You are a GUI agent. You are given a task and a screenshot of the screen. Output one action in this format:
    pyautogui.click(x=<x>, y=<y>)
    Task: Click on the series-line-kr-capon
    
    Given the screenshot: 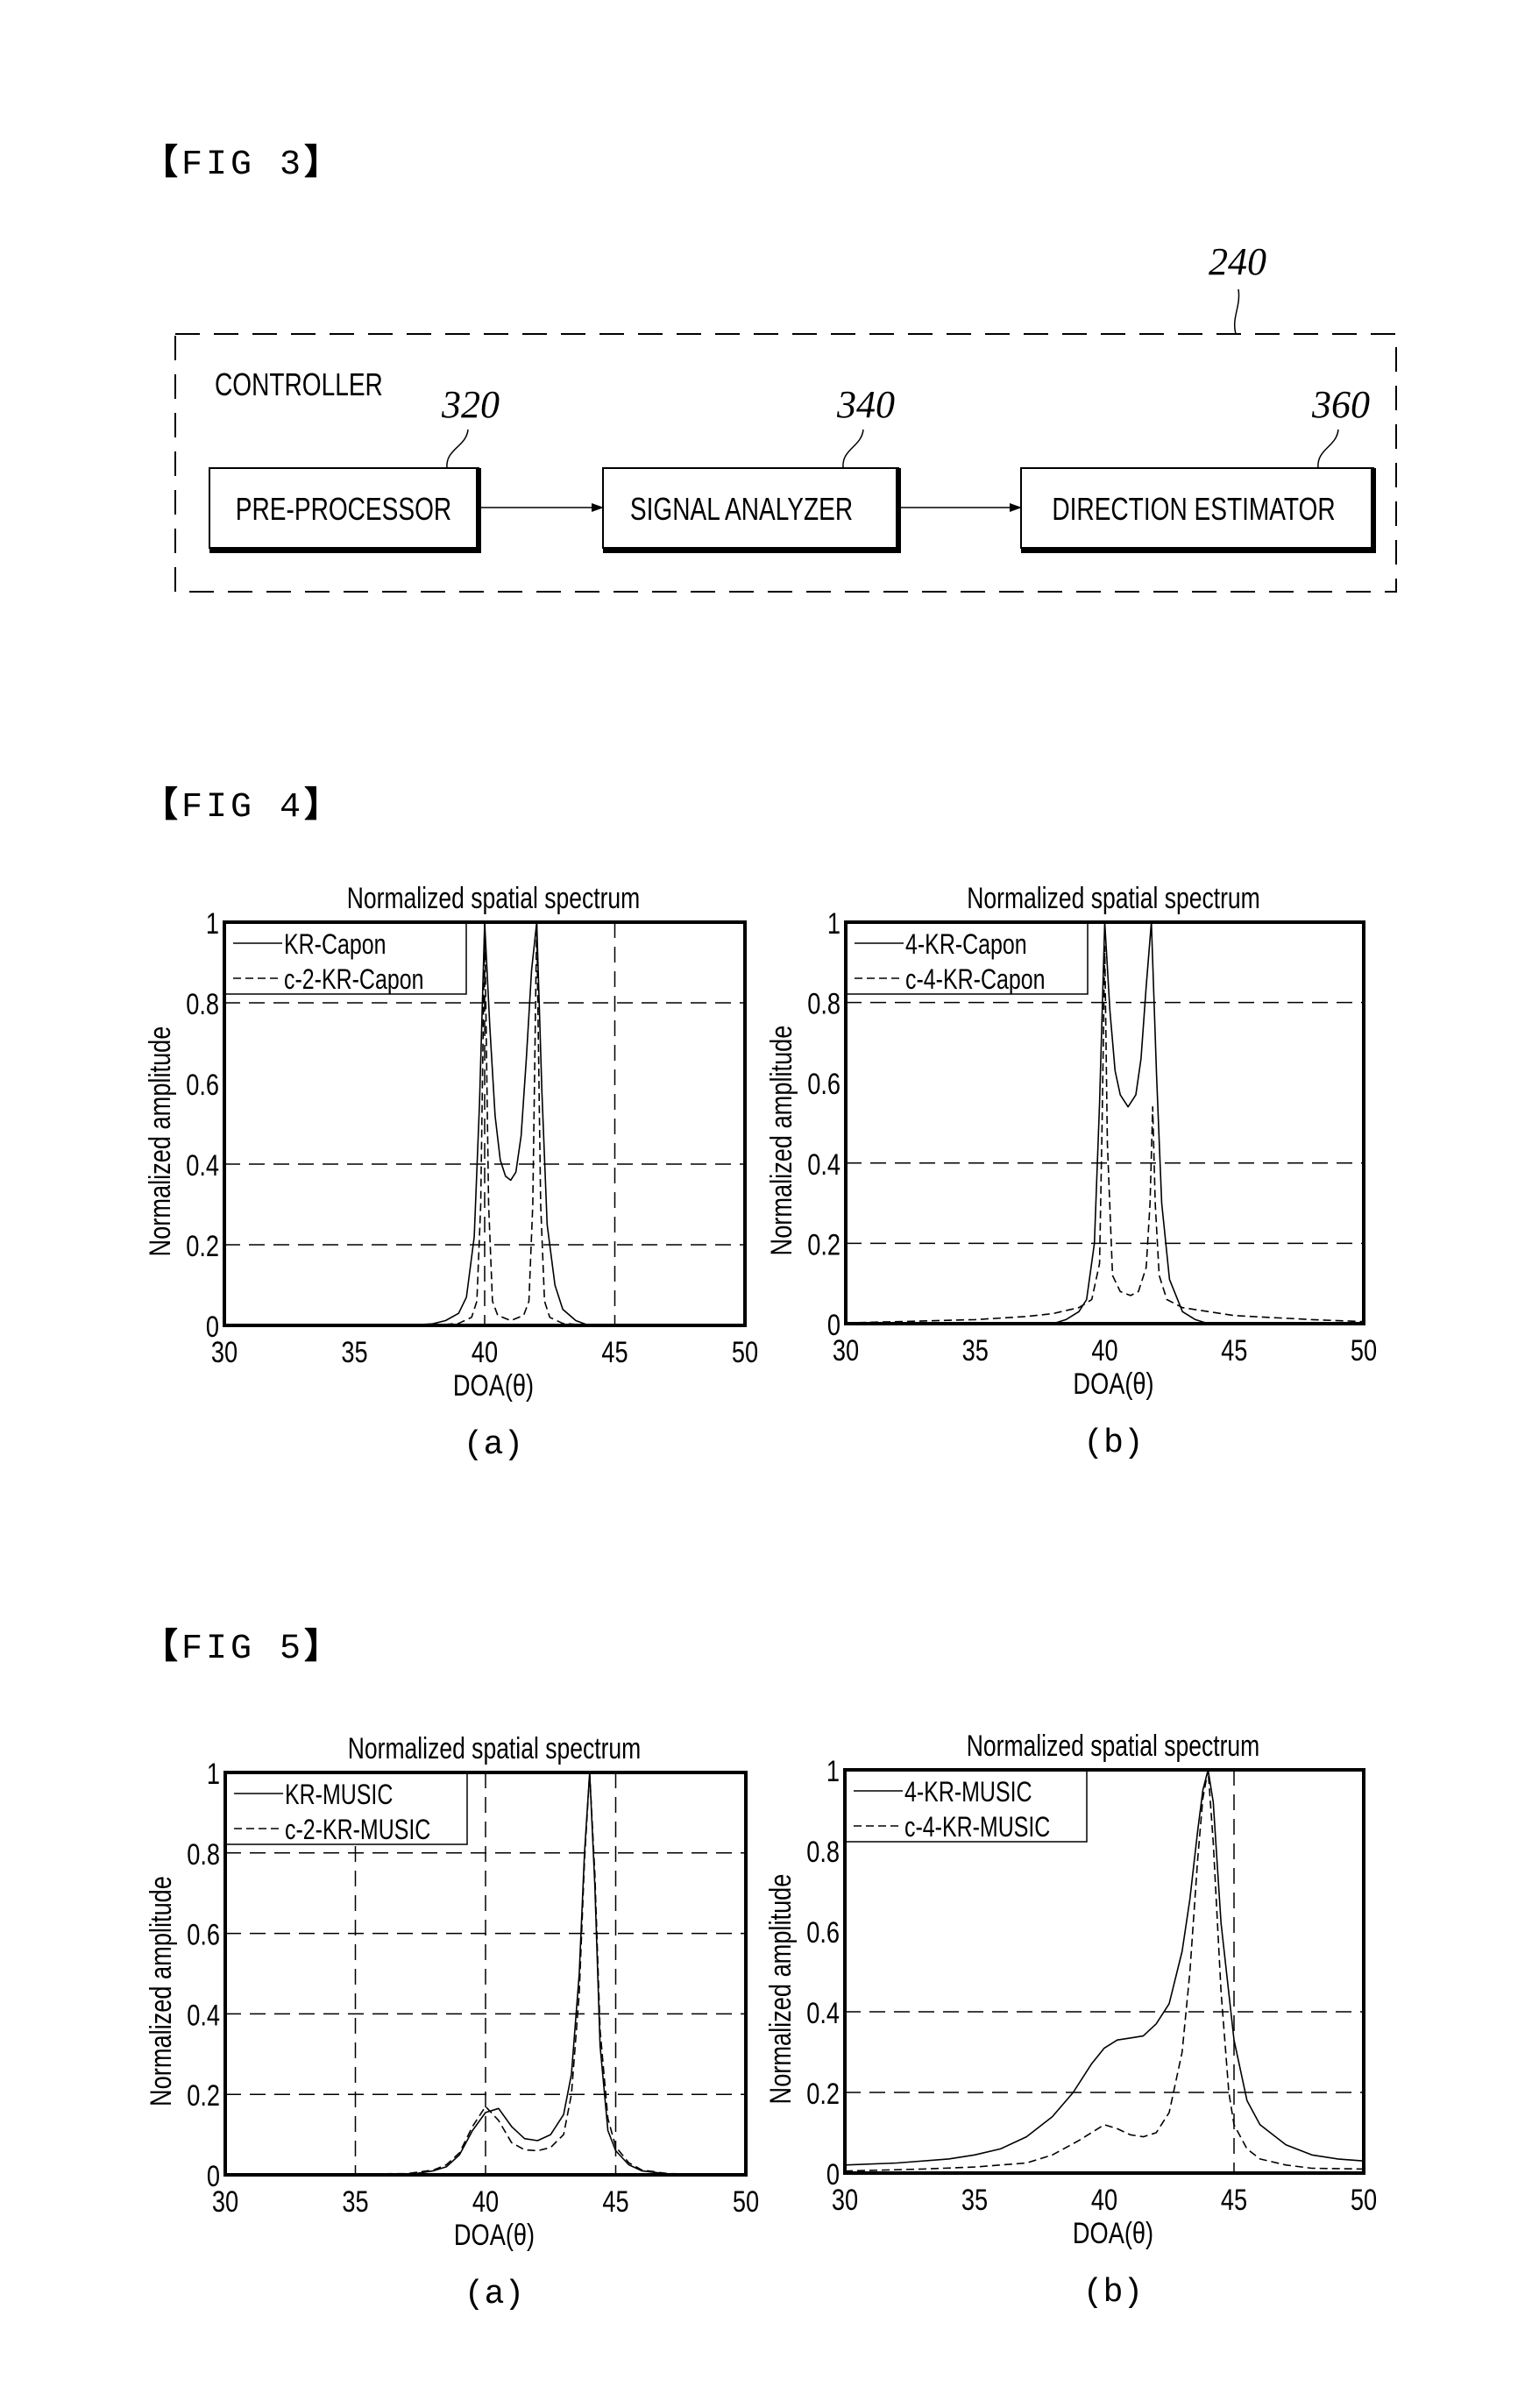 What is the action you would take?
    pyautogui.click(x=484, y=1123)
    